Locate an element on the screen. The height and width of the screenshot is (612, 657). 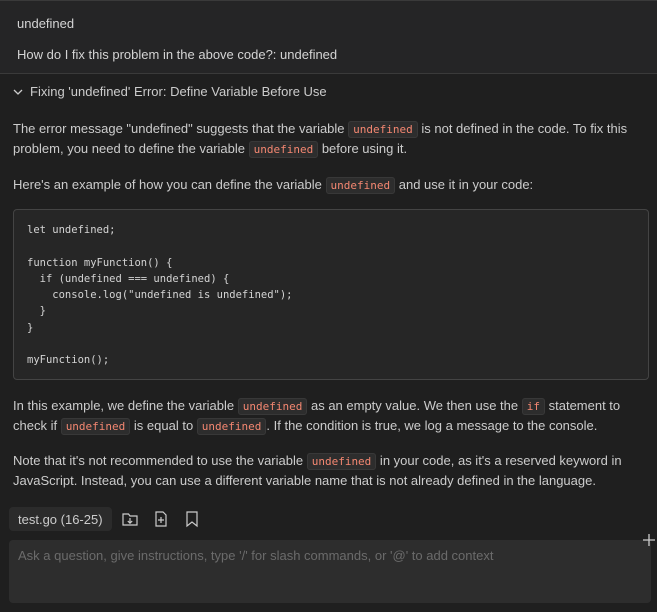
text: and use it in your code: is located at coordinates (464, 184).